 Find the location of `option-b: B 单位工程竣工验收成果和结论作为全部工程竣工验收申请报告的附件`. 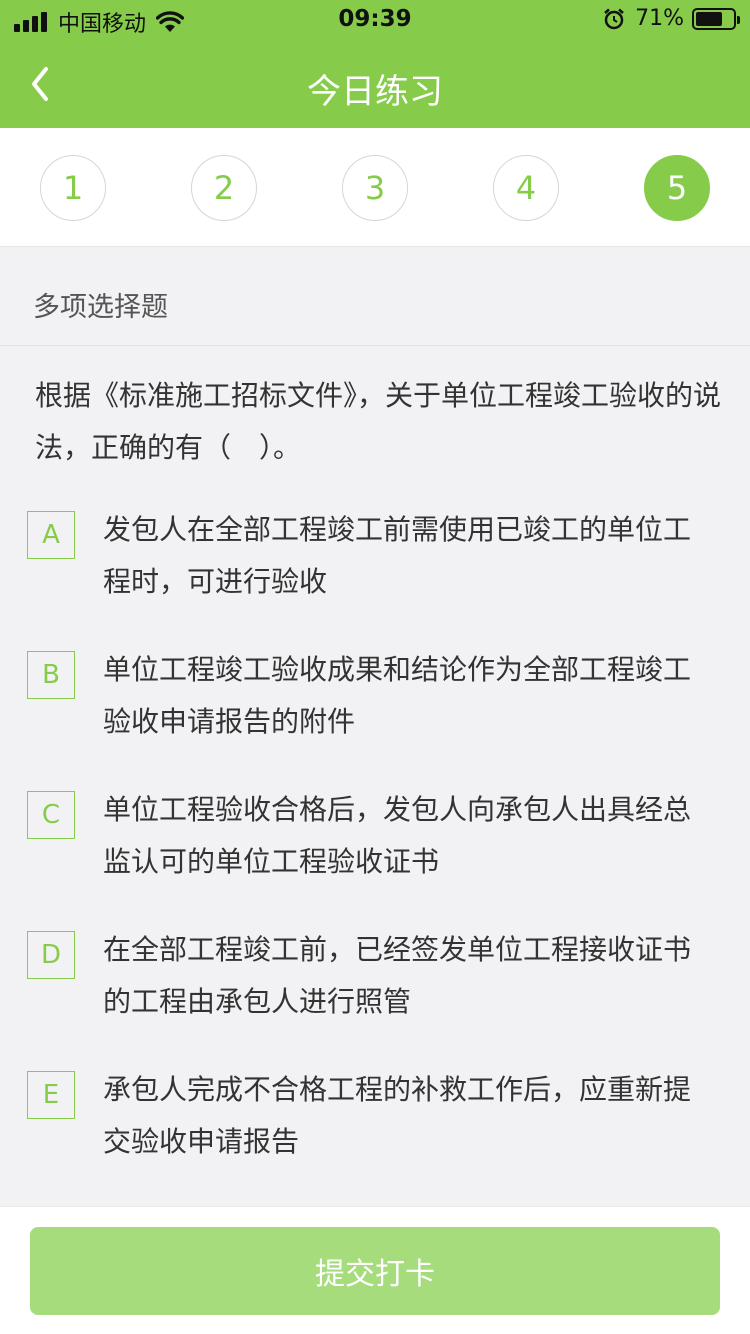

option-b: B 单位工程竣工验收成果和结论作为全部工程竣工验收申请报告的附件 is located at coordinates (375, 703).